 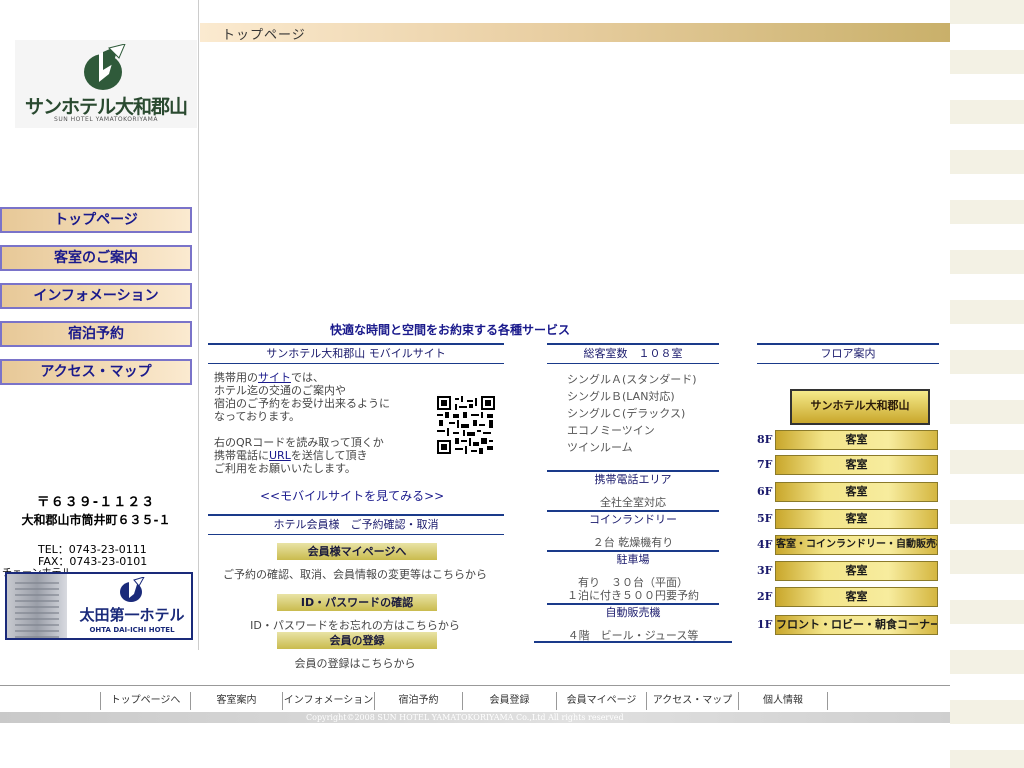 What do you see at coordinates (856, 625) in the screenshot?
I see `floor-bar: フロント・ロビー・朝食コーナー` at bounding box center [856, 625].